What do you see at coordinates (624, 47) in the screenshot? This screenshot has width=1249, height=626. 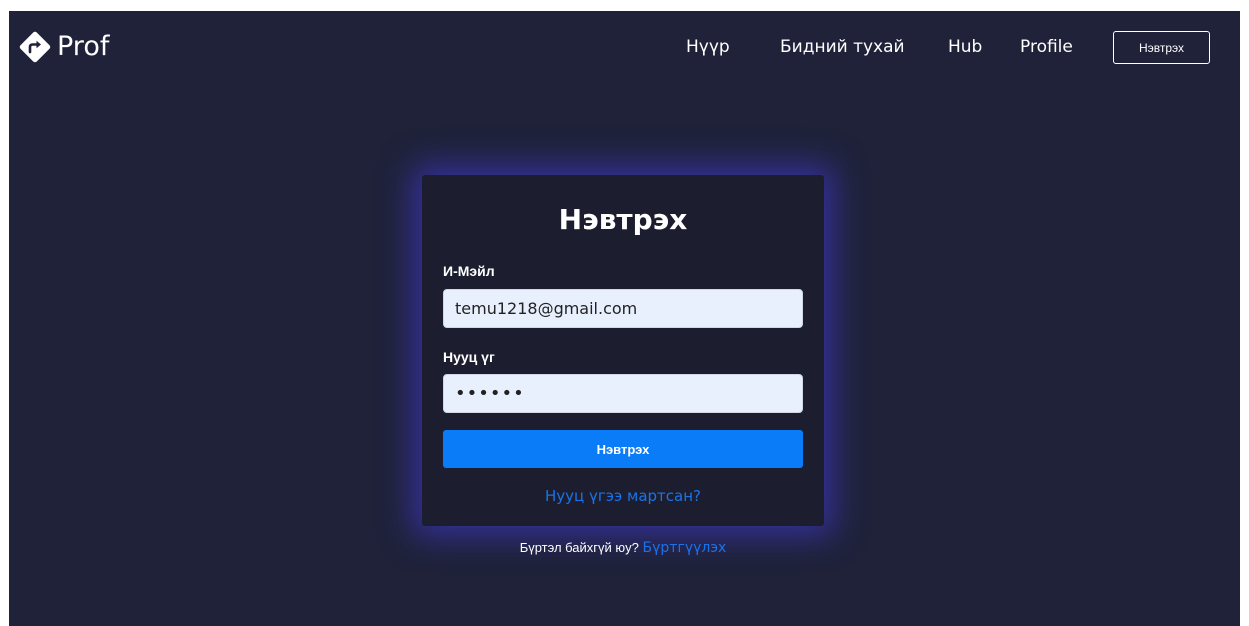 I see `main-nav: Нүүр Бидний тухай Hub Profile` at bounding box center [624, 47].